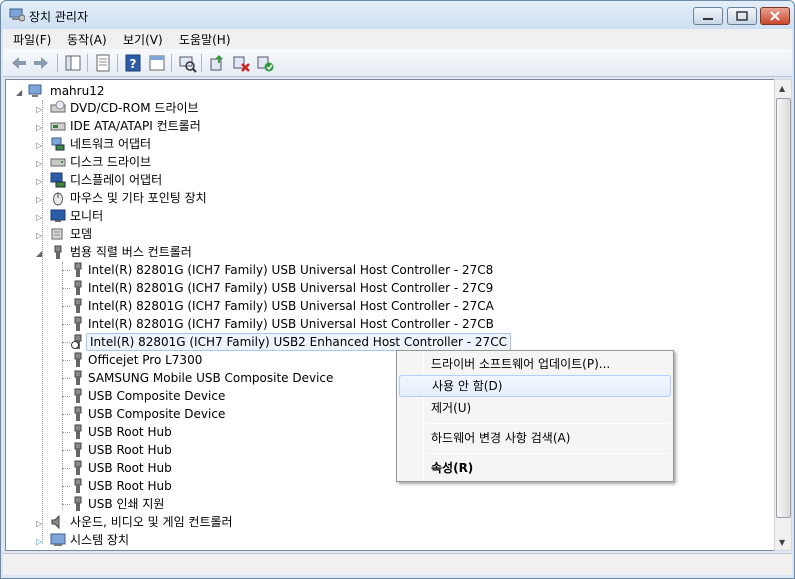  What do you see at coordinates (19, 63) in the screenshot?
I see `back-arrow-icon` at bounding box center [19, 63].